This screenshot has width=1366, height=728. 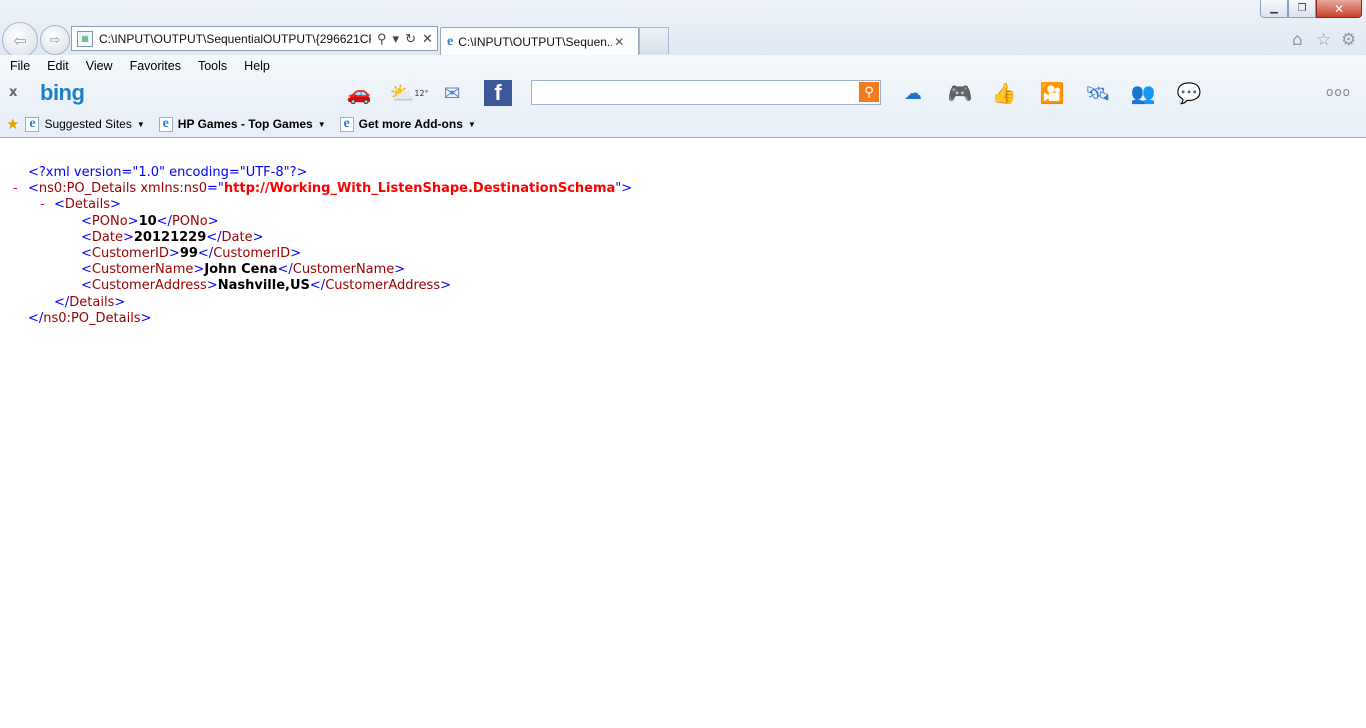 What do you see at coordinates (410, 39) in the screenshot?
I see `refresh-icon: ↻` at bounding box center [410, 39].